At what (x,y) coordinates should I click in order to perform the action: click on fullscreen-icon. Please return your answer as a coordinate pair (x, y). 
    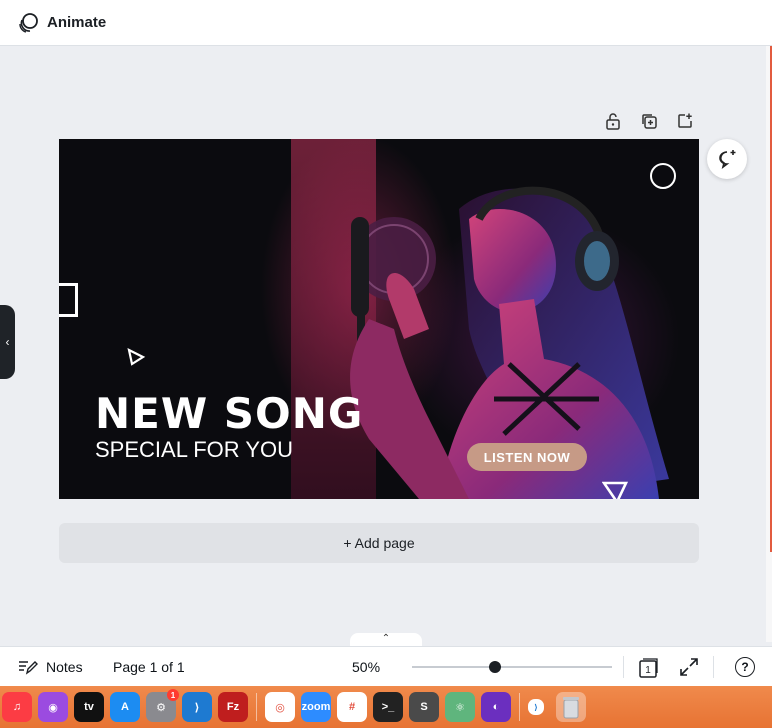
    Looking at the image, I should click on (689, 667).